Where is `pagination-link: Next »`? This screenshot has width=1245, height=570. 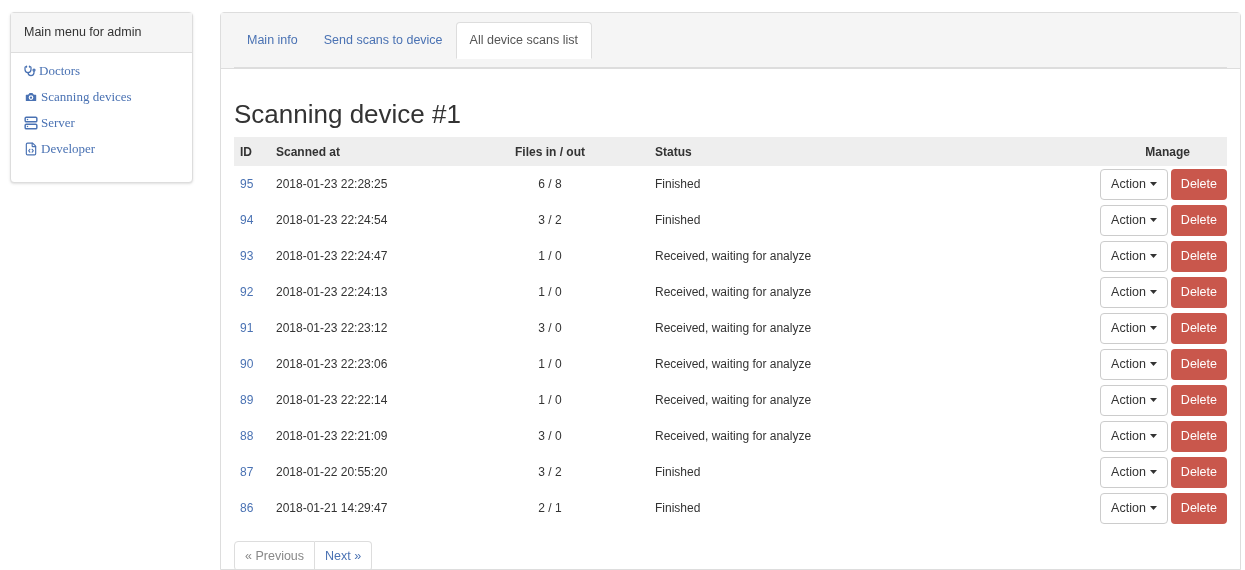 pagination-link: Next » is located at coordinates (344, 555).